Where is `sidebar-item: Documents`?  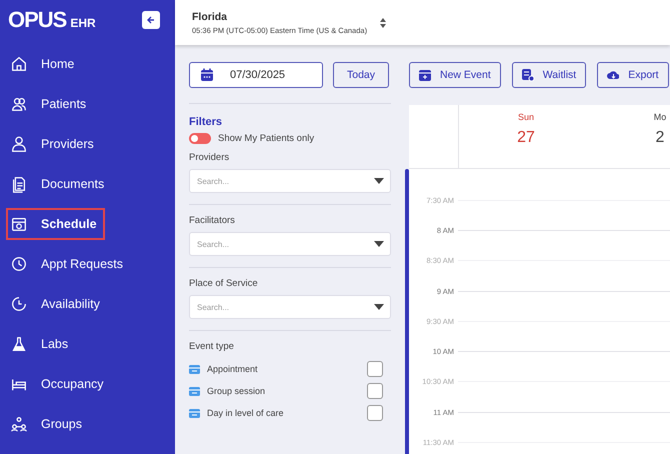 sidebar-item: Documents is located at coordinates (59, 184).